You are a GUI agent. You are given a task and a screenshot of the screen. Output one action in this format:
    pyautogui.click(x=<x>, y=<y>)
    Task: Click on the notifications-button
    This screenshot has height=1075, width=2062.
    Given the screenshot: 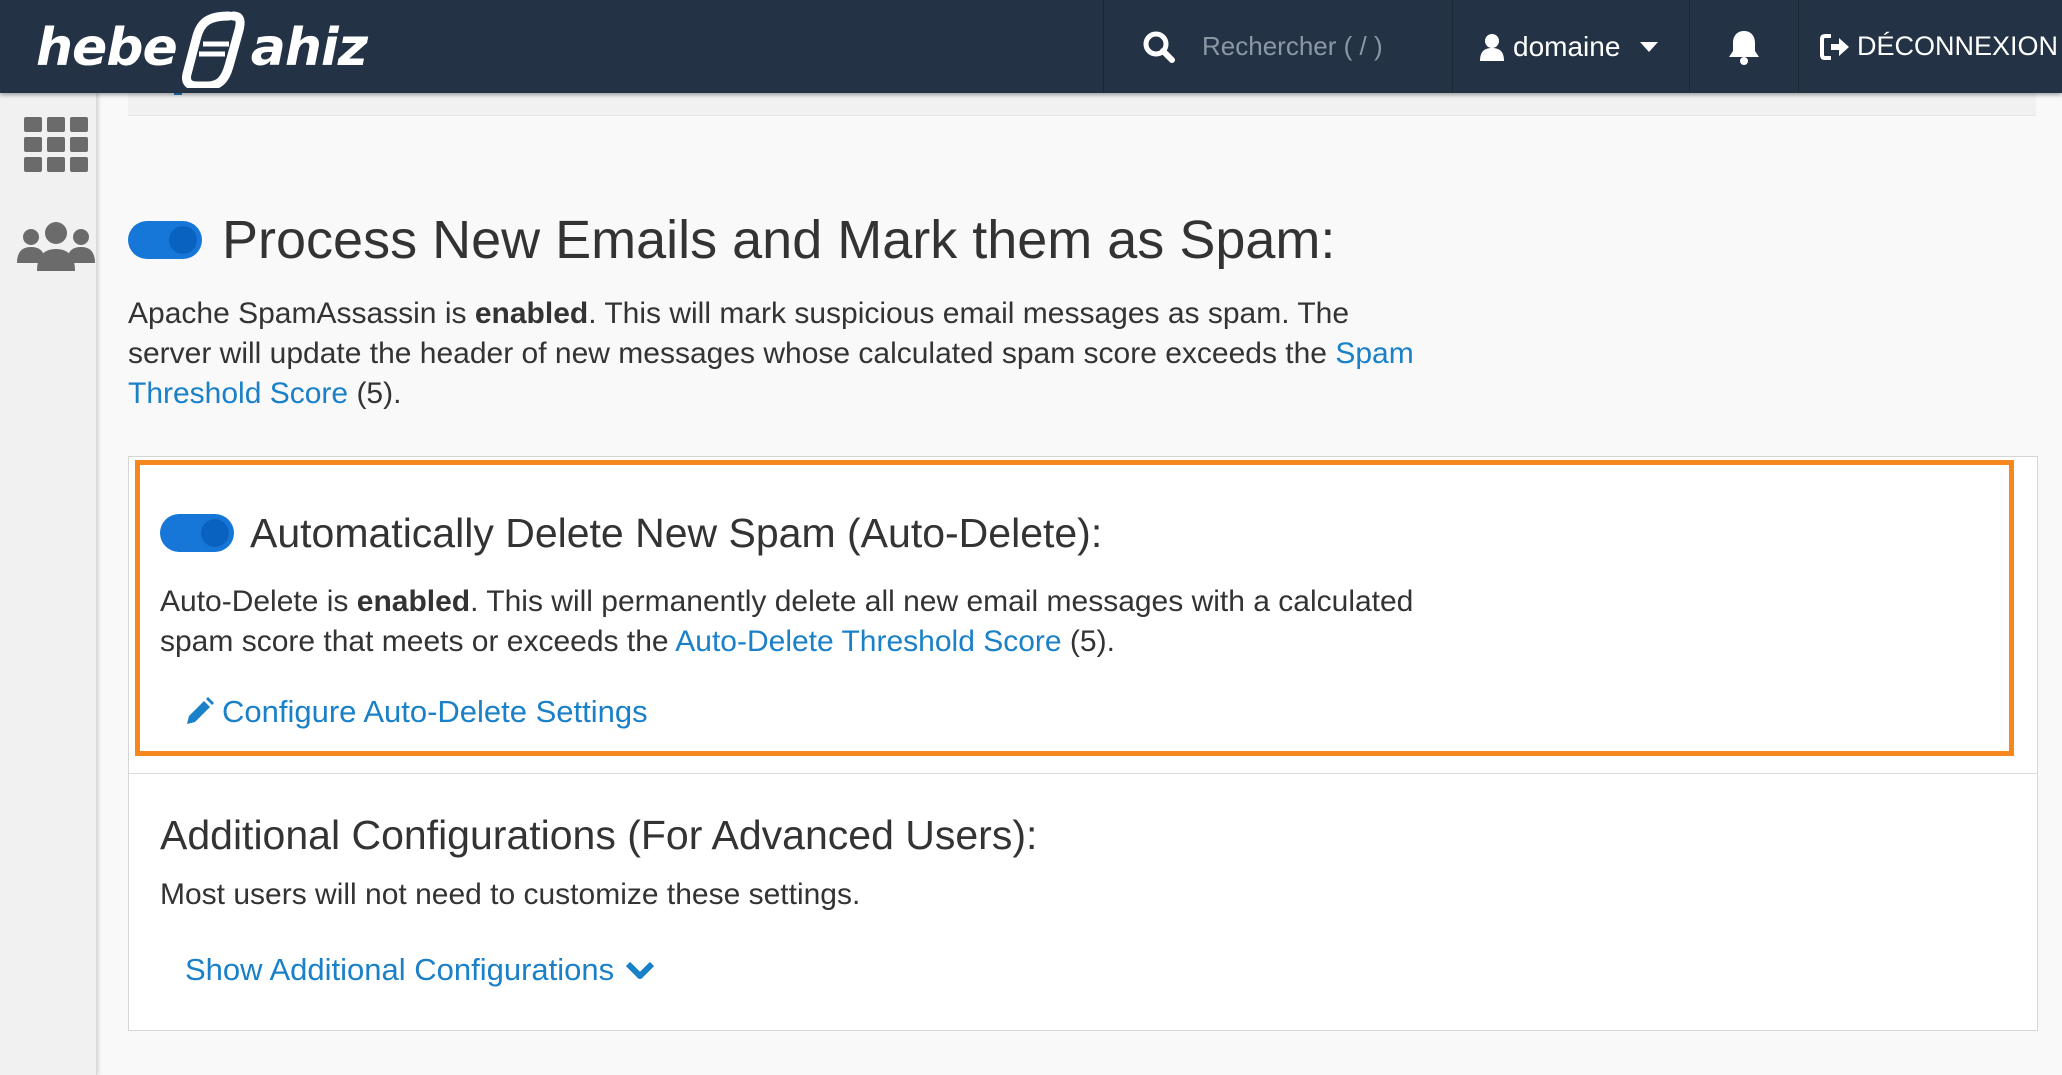 What is the action you would take?
    pyautogui.click(x=1744, y=46)
    